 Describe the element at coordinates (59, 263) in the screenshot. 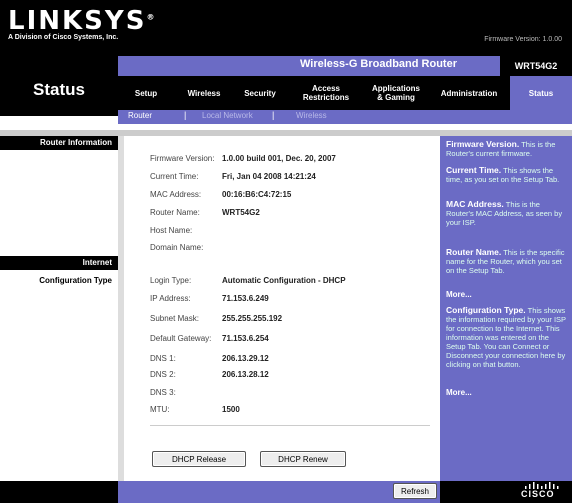

I see `section-internet: Internet` at that location.